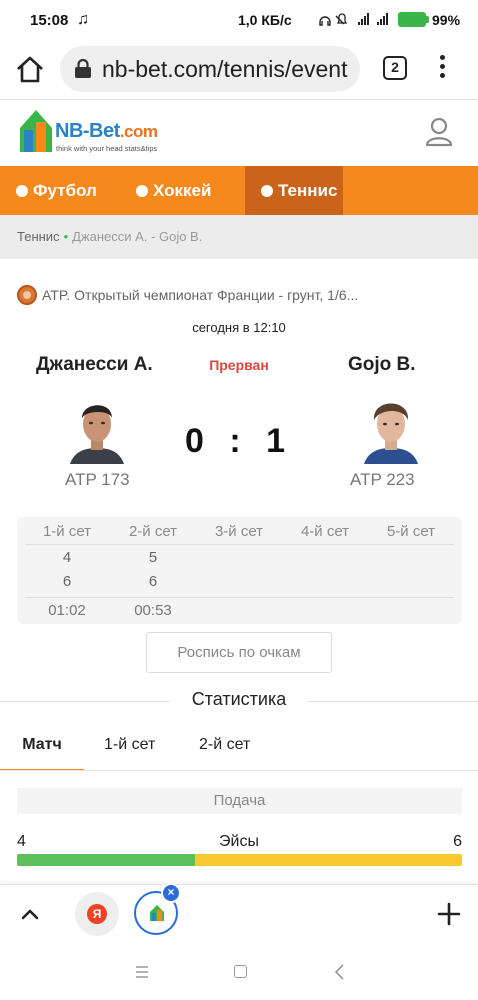 Image resolution: width=478 pixels, height=1000 pixels. What do you see at coordinates (239, 237) in the screenshot?
I see `breadcrumb: Теннис • Джанесси А. - Gojo B.` at bounding box center [239, 237].